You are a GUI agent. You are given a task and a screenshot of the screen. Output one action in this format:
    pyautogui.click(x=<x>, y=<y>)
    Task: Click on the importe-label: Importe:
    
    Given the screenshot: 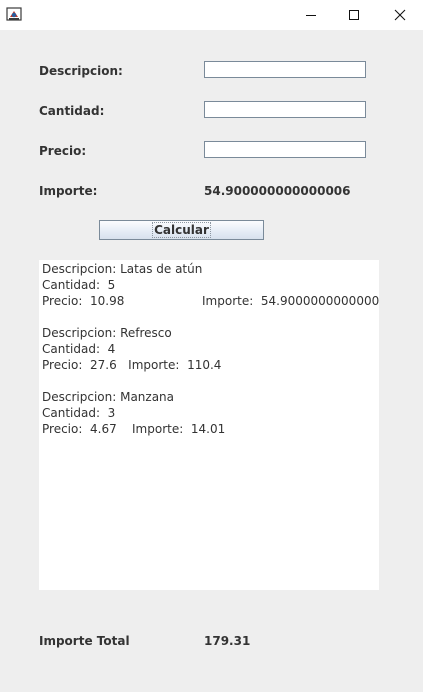 What is the action you would take?
    pyautogui.click(x=68, y=191)
    